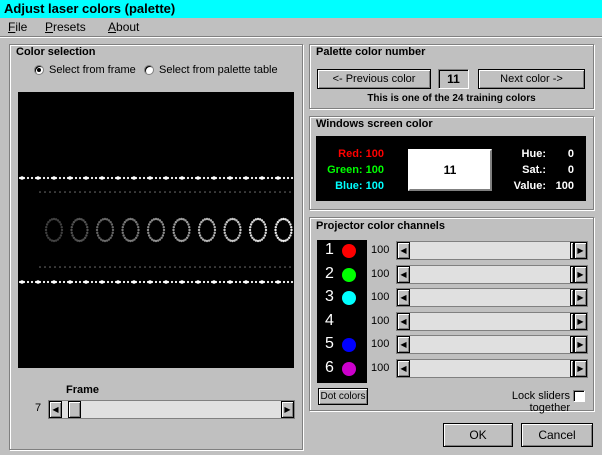  What do you see at coordinates (171, 409) in the screenshot?
I see `frame-slider: ◀ ▶` at bounding box center [171, 409].